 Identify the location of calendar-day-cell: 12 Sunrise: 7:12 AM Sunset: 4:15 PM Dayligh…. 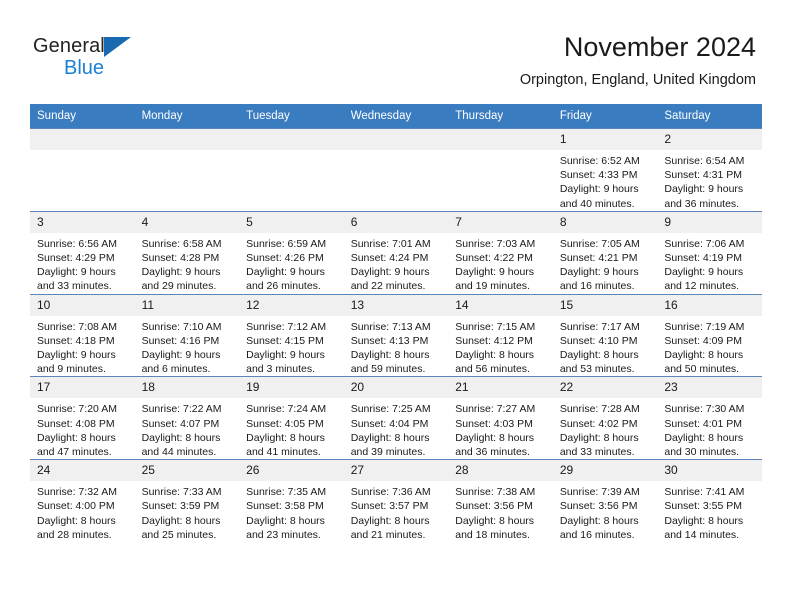
(291, 335).